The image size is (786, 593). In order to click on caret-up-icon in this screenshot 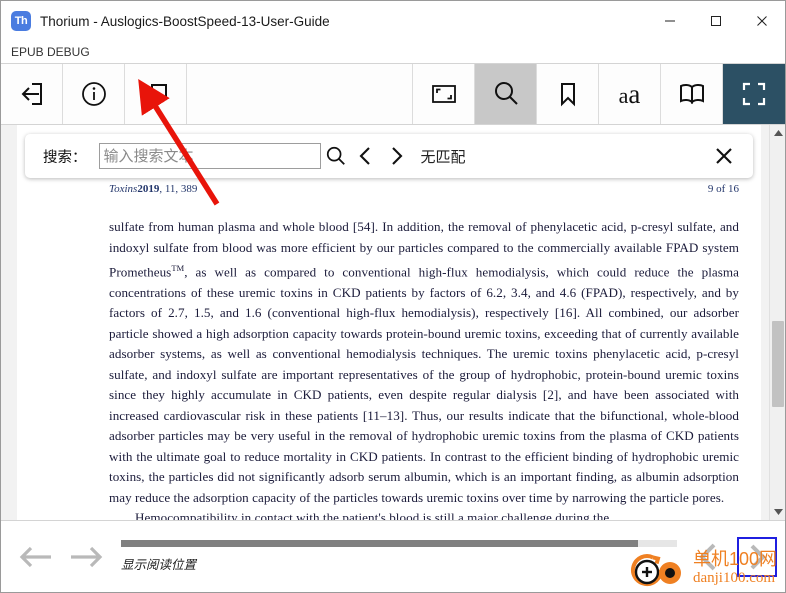, I will do `click(778, 133)`.